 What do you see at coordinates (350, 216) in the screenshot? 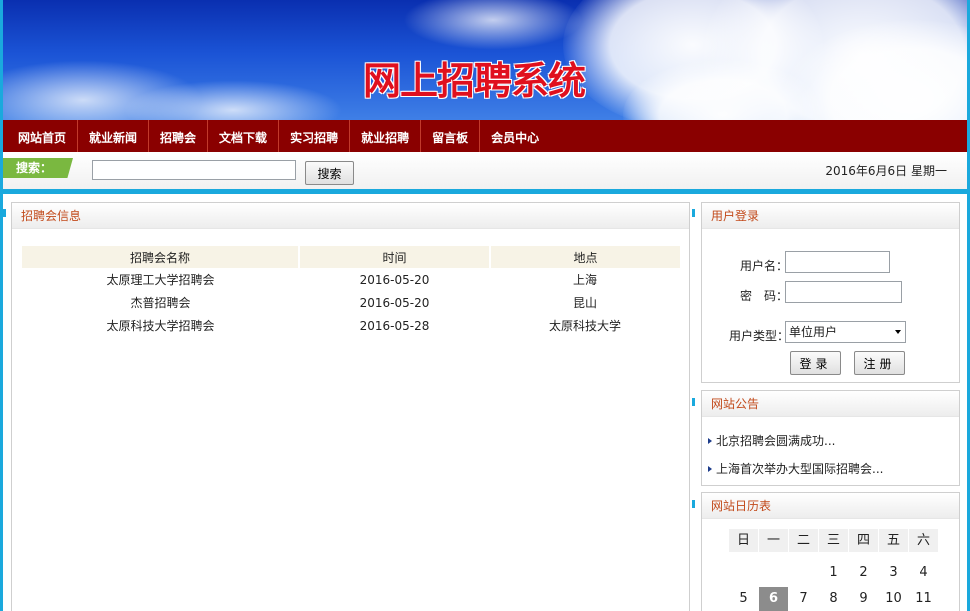
I see `job-fair-panel-title: 招聘会信息` at bounding box center [350, 216].